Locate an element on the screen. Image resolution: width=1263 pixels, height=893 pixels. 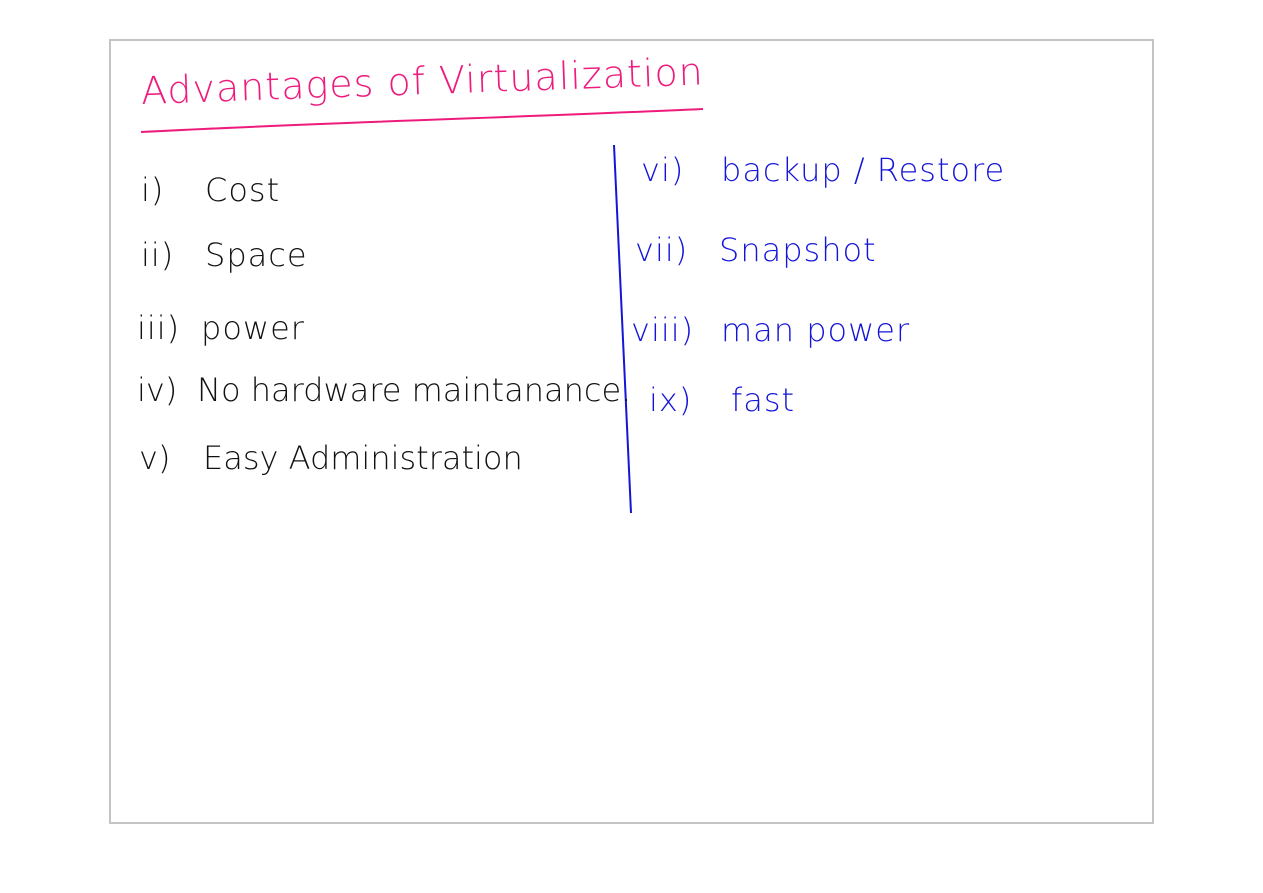
title-underline is located at coordinates (422, 120).